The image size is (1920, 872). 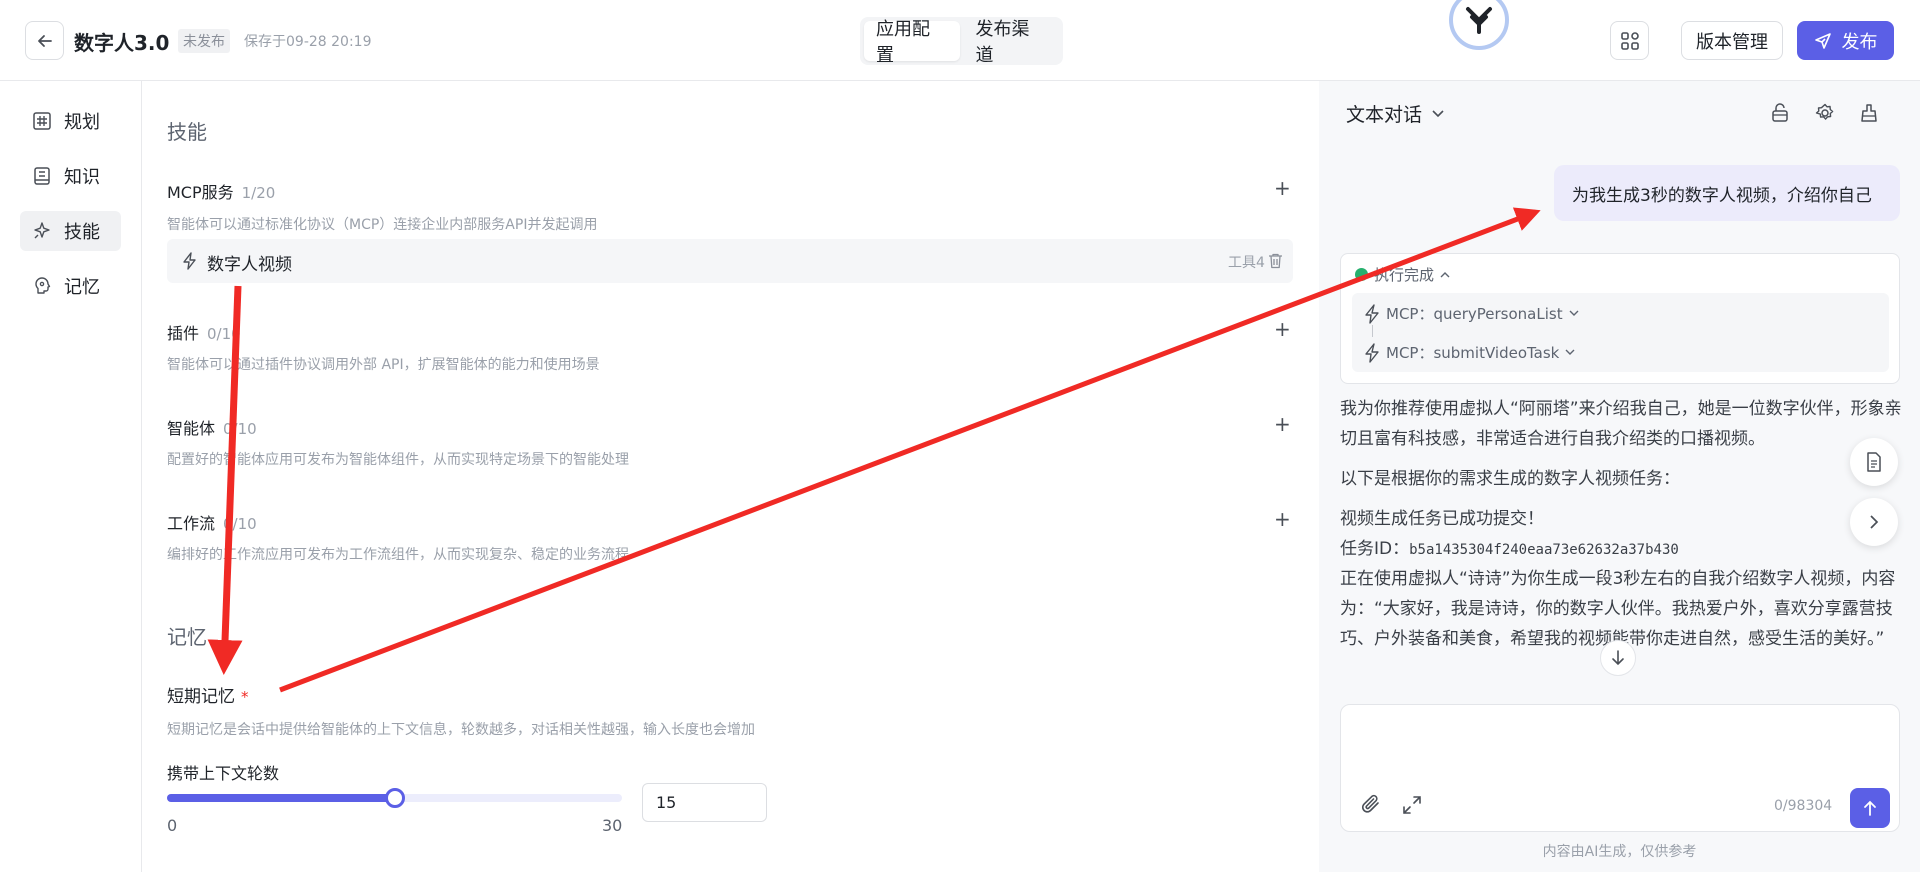 I want to click on slider-handle, so click(x=394, y=798).